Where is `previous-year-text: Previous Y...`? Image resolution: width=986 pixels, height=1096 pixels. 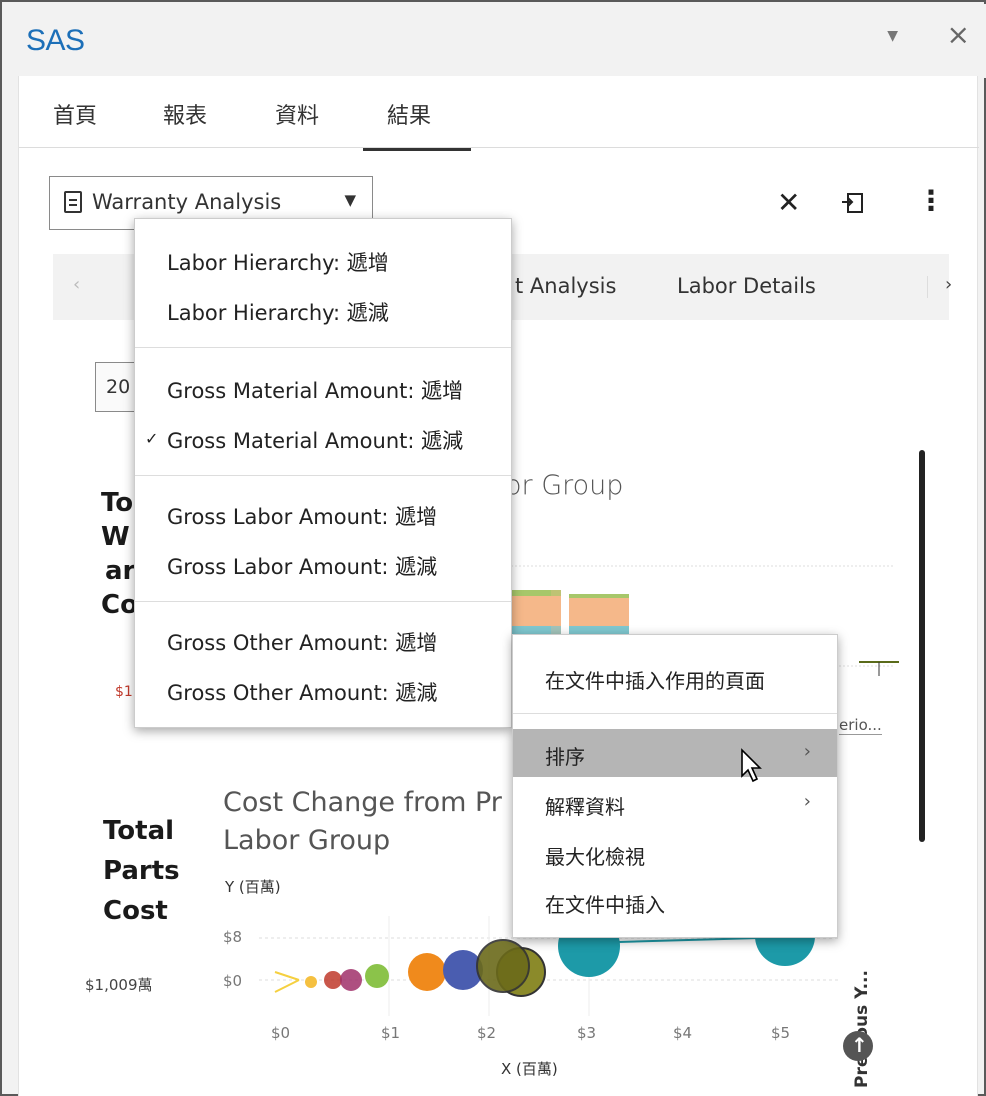 previous-year-text: Previous Y... is located at coordinates (862, 1029).